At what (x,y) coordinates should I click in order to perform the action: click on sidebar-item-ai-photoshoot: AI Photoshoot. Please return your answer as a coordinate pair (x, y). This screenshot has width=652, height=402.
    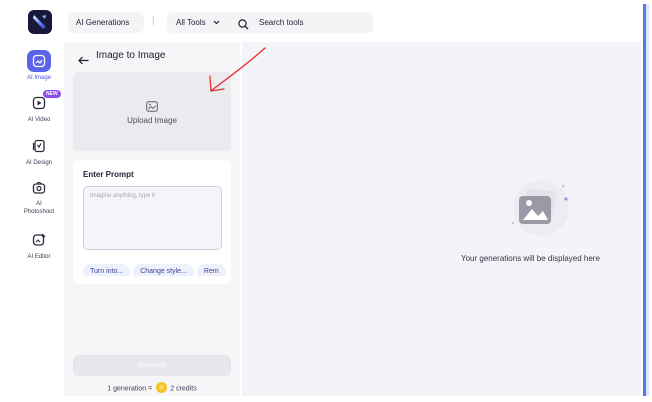
    Looking at the image, I should click on (39, 199).